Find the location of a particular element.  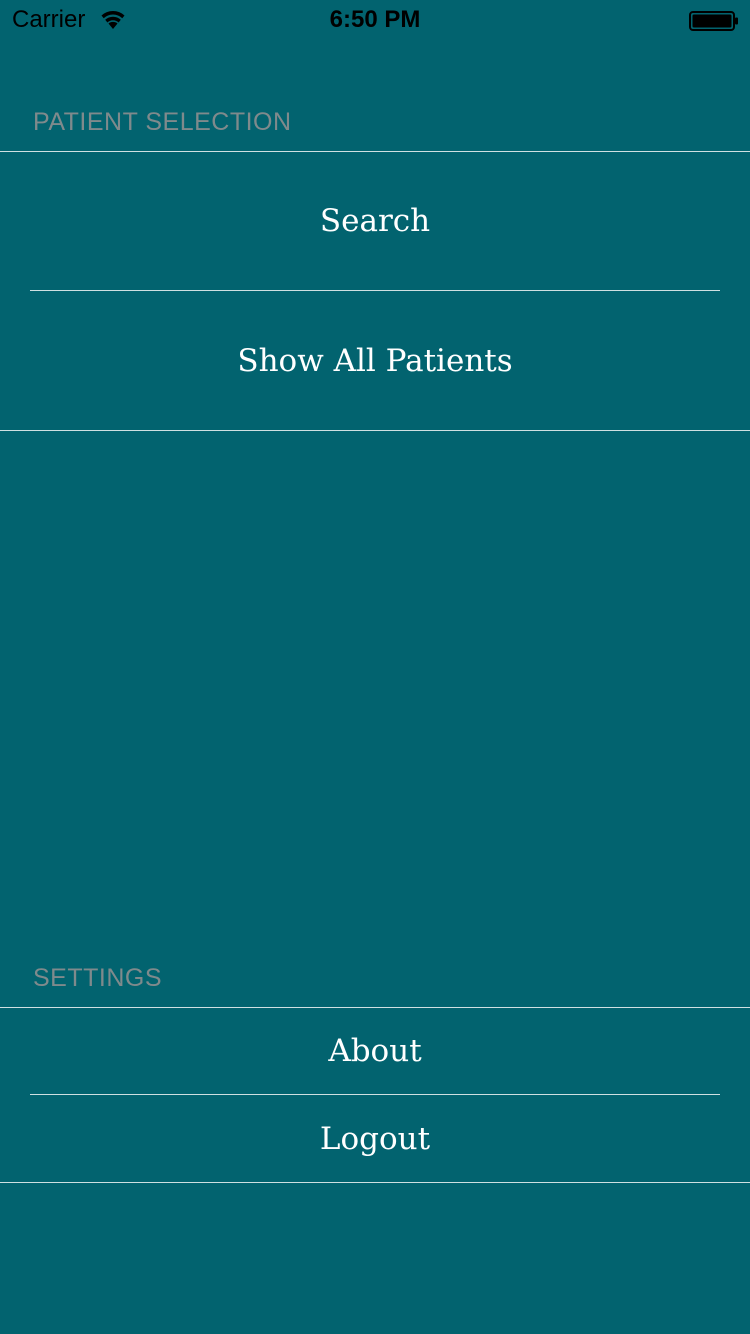

logout-label: Logout is located at coordinates (375, 1138).